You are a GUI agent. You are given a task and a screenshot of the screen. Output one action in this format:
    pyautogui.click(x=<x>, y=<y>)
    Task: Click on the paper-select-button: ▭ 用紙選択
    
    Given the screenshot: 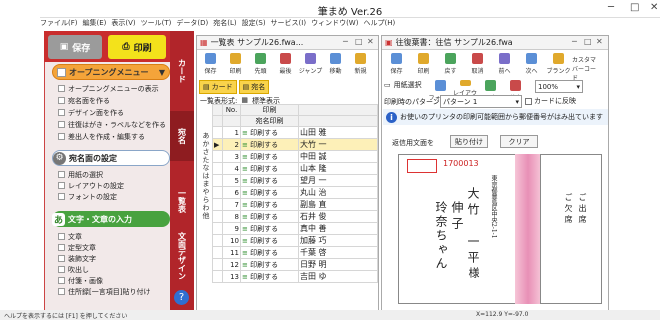 What is the action you would take?
    pyautogui.click(x=403, y=85)
    